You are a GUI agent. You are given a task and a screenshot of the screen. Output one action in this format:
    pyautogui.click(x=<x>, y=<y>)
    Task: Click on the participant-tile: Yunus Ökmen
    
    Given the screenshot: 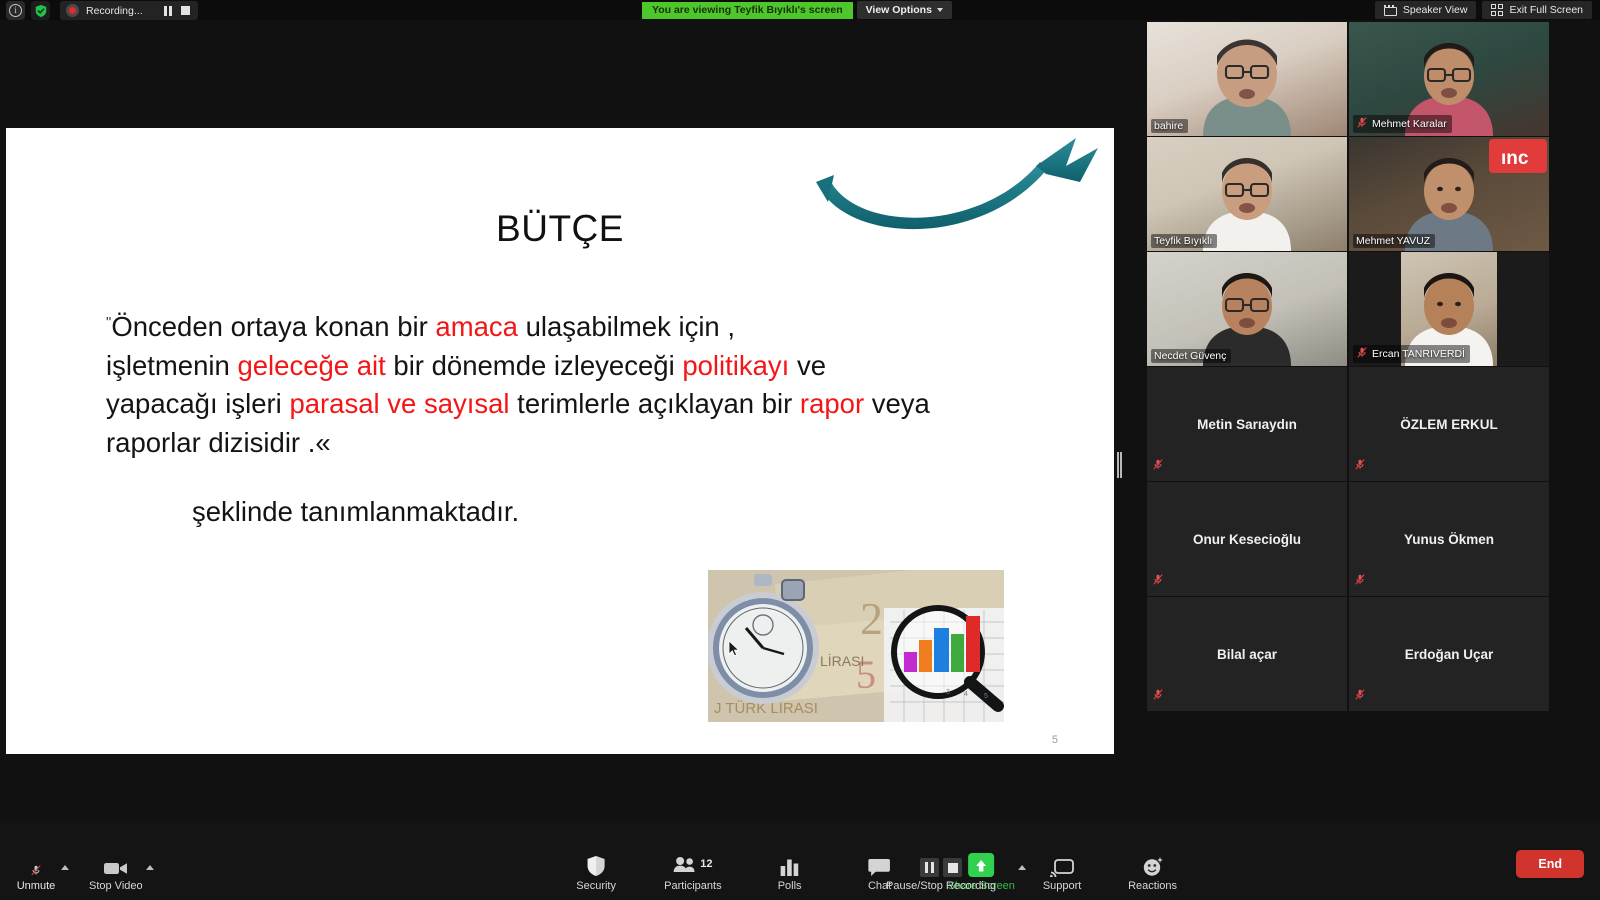 What is the action you would take?
    pyautogui.click(x=1449, y=539)
    